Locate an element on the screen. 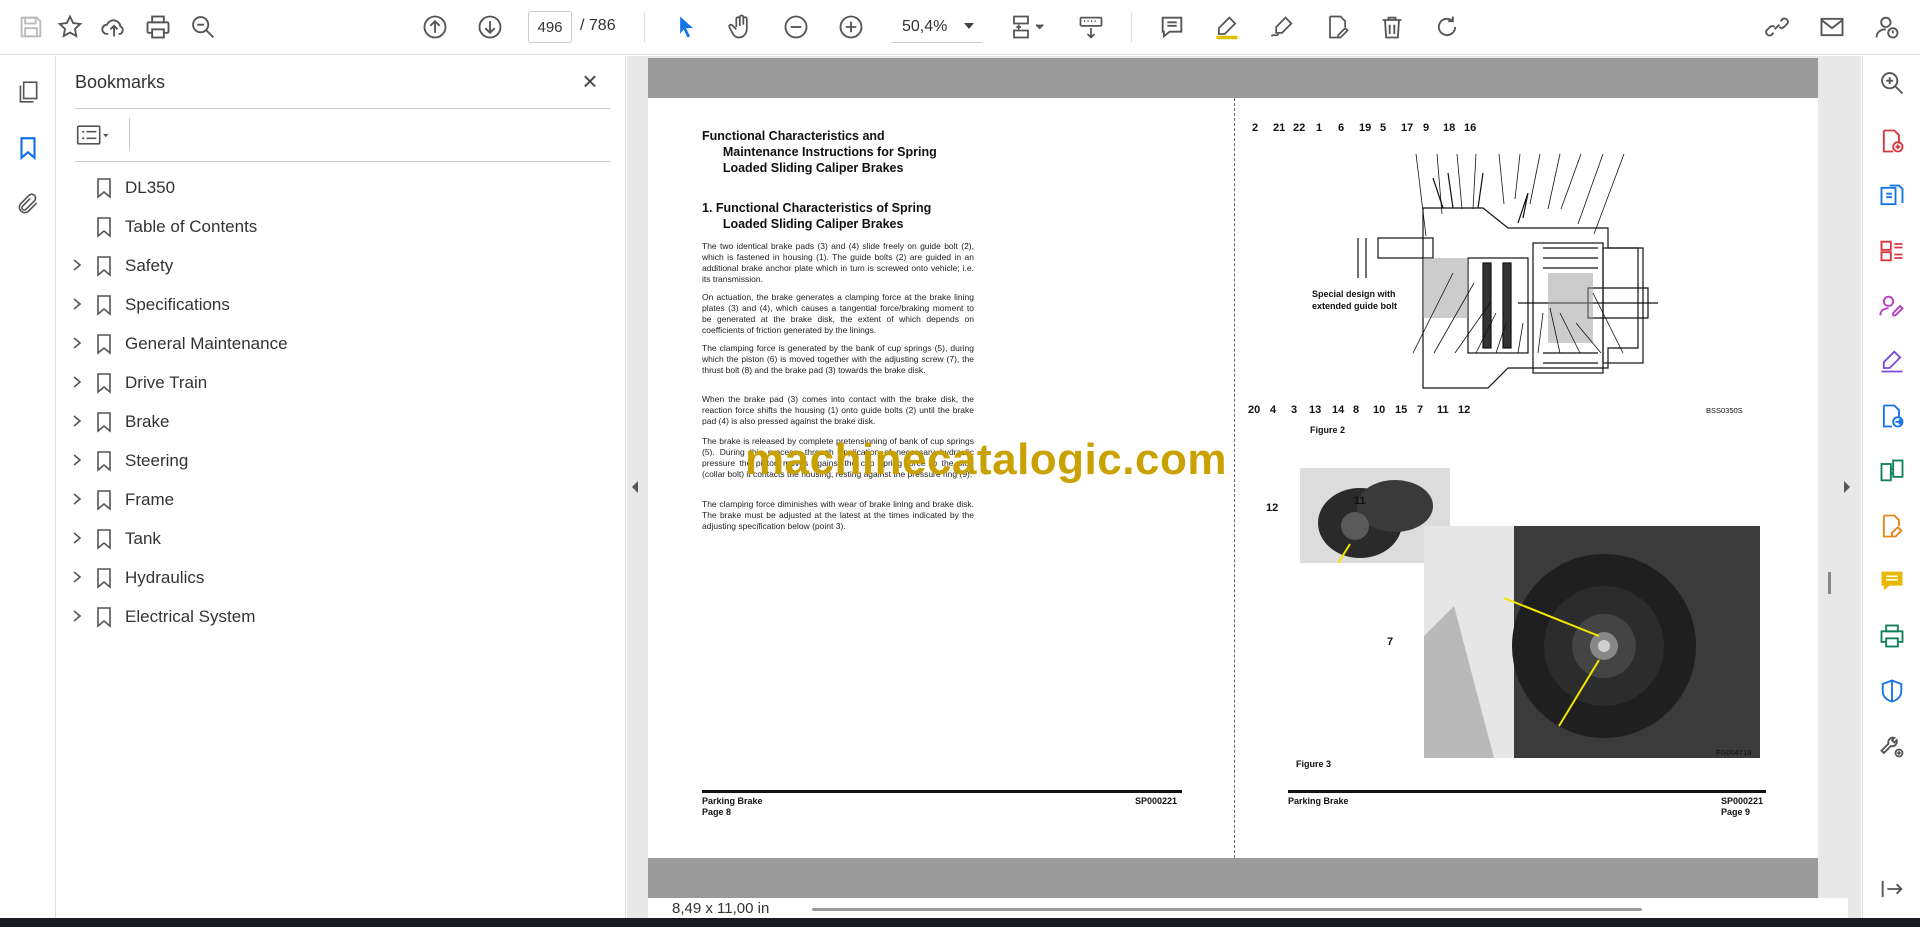 The image size is (1920, 927). footer-code: SP000221 is located at coordinates (1742, 801).